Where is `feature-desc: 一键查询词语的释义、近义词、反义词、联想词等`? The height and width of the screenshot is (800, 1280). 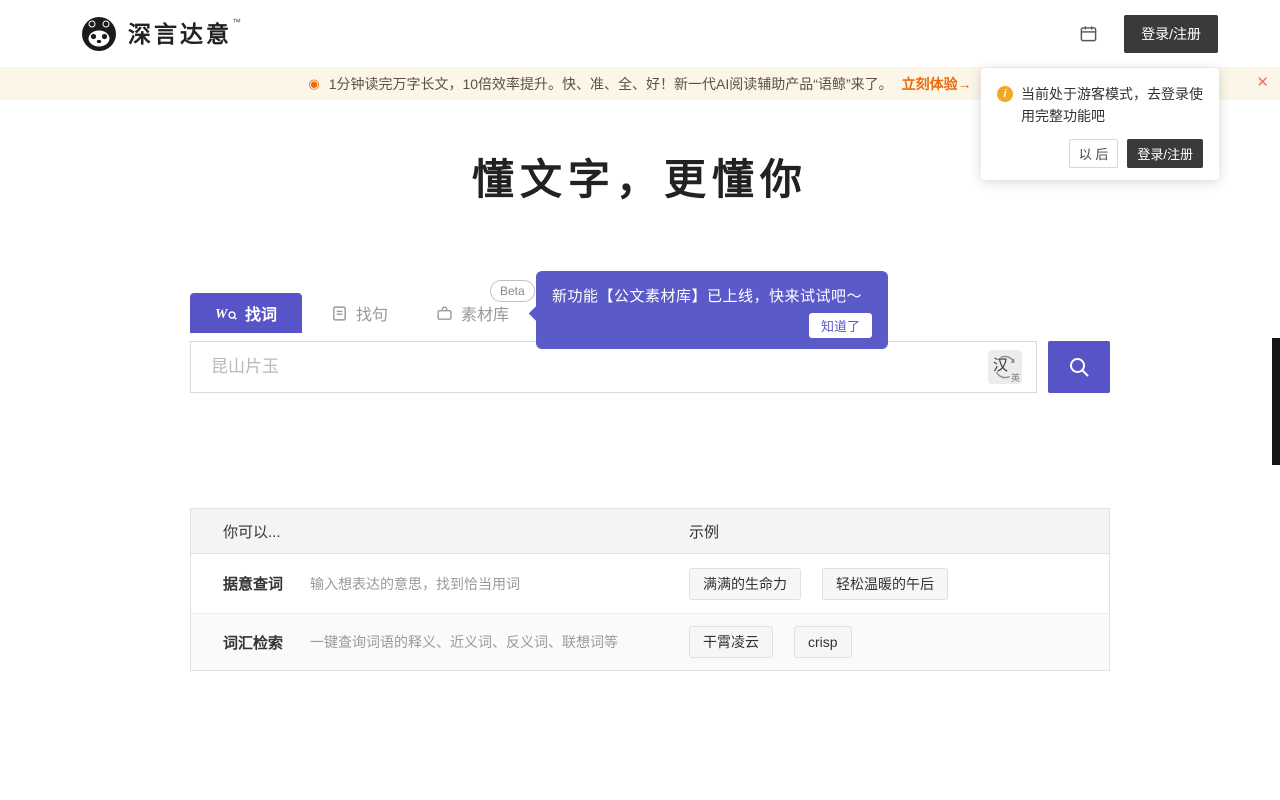
feature-desc: 一键查询词语的释义、近义词、反义词、联想词等 is located at coordinates (464, 642).